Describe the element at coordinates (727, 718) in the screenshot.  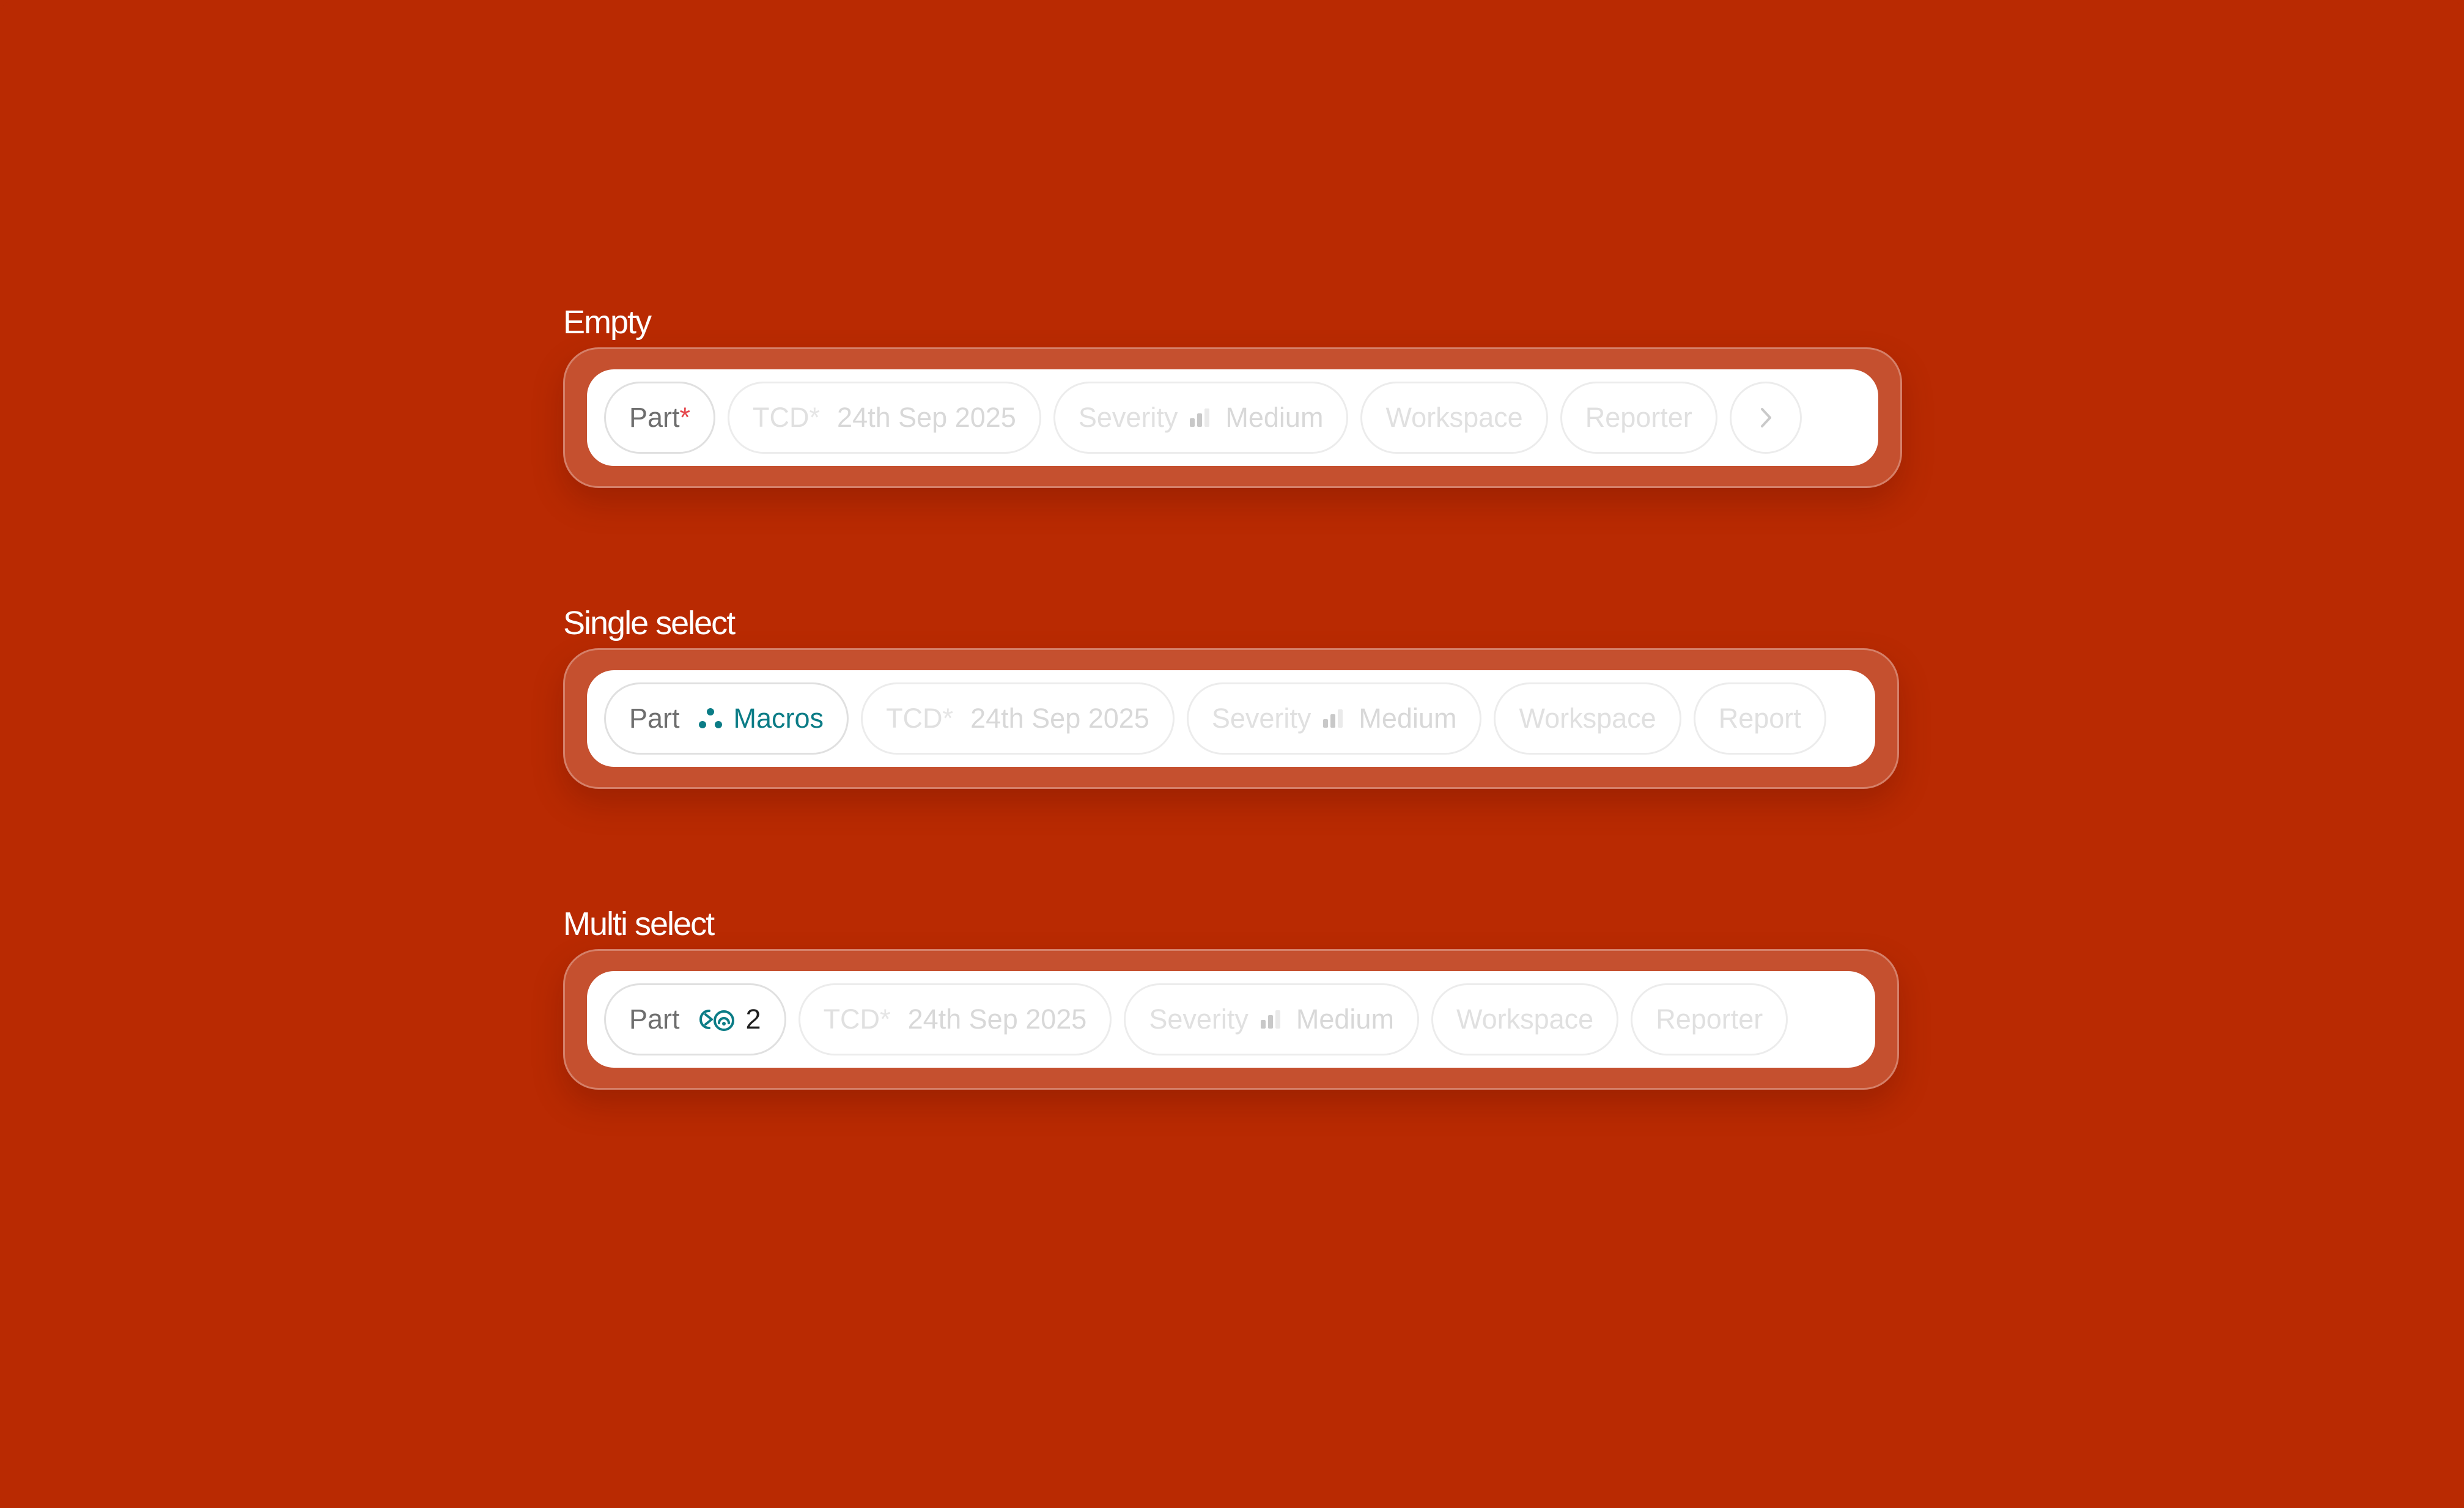
I see `part-chip: Part Macros` at that location.